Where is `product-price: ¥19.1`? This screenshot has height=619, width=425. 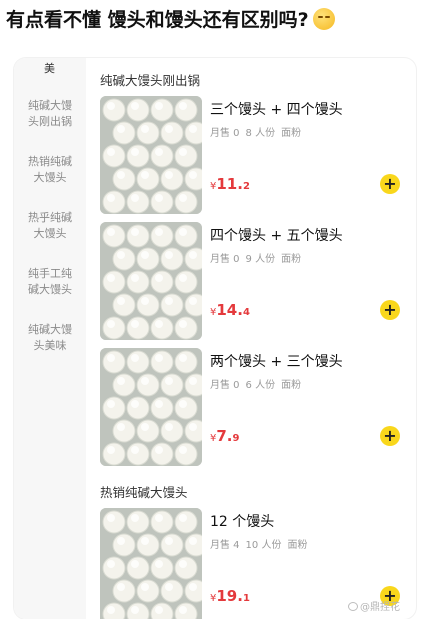
product-price: ¥19.1 is located at coordinates (230, 595).